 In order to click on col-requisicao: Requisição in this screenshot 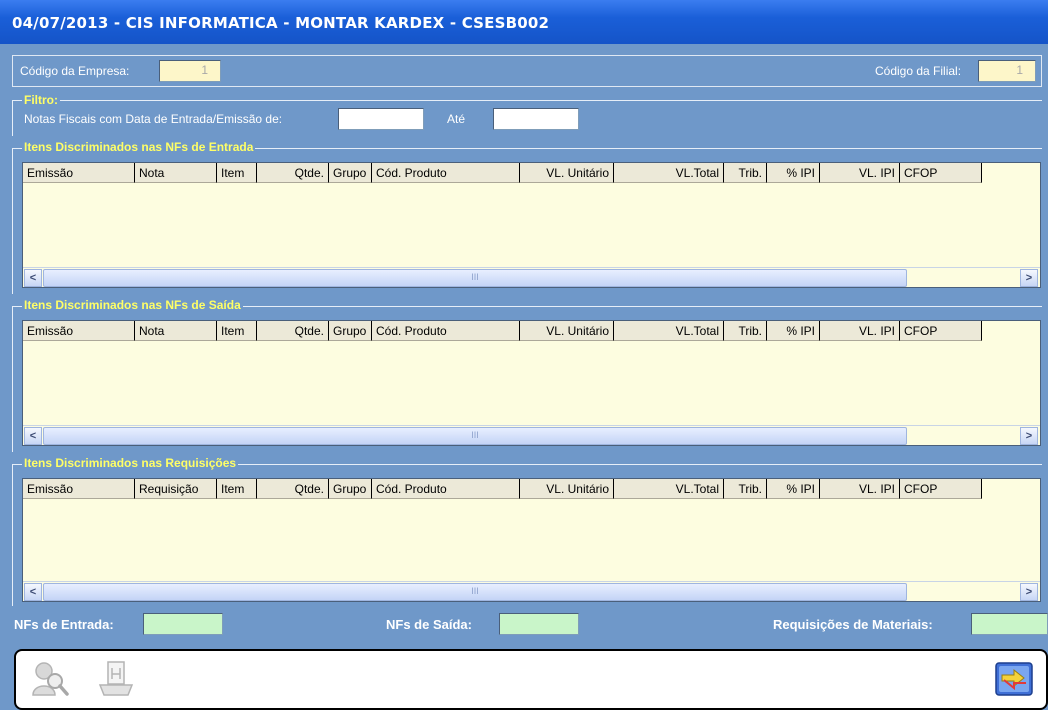, I will do `click(176, 489)`.